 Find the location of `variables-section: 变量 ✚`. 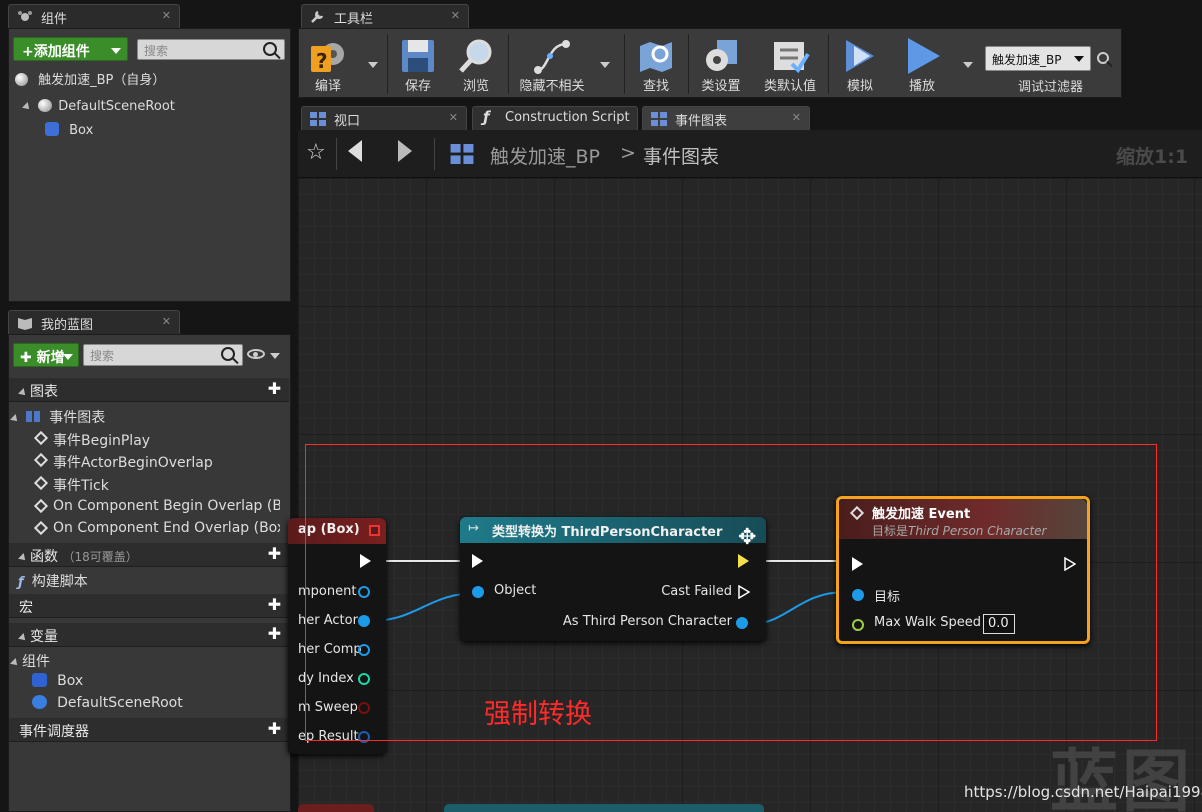

variables-section: 变量 ✚ is located at coordinates (149, 635).